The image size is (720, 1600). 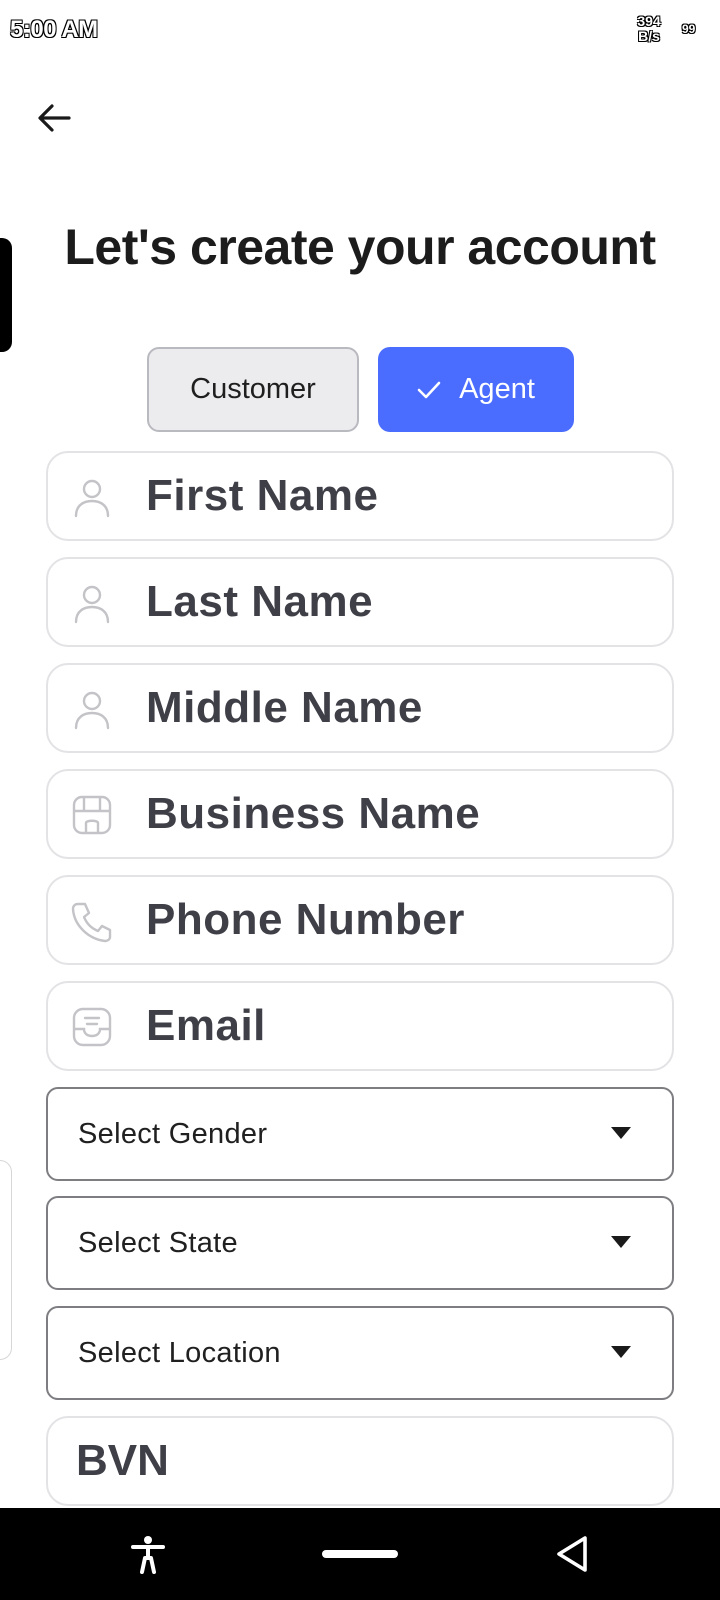 I want to click on network-speed-unit: B/s, so click(x=649, y=36).